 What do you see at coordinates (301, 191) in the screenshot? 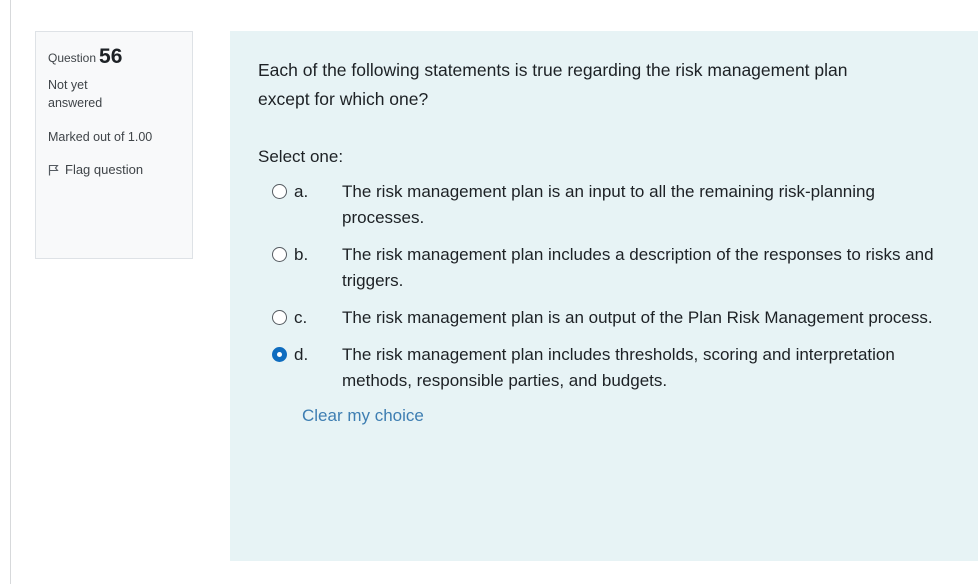
I see `answer-letter: a.` at bounding box center [301, 191].